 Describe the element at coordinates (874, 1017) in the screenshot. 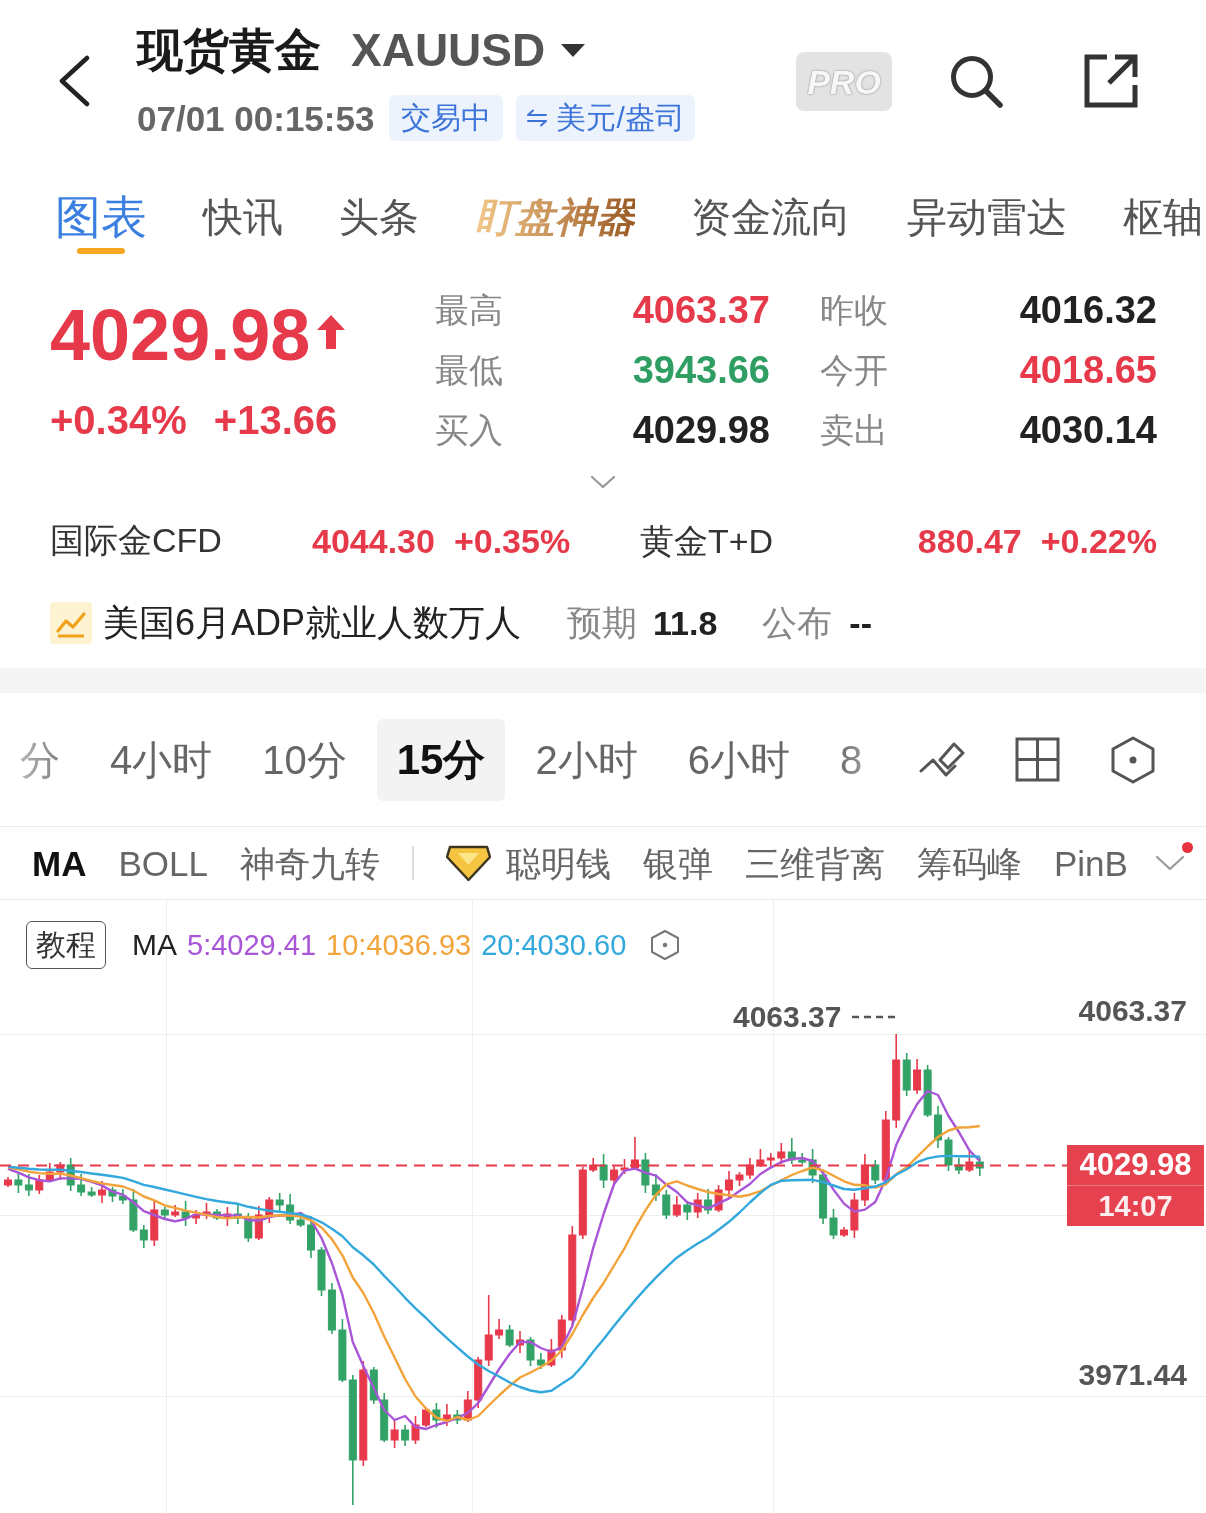

I see `leader-line` at that location.